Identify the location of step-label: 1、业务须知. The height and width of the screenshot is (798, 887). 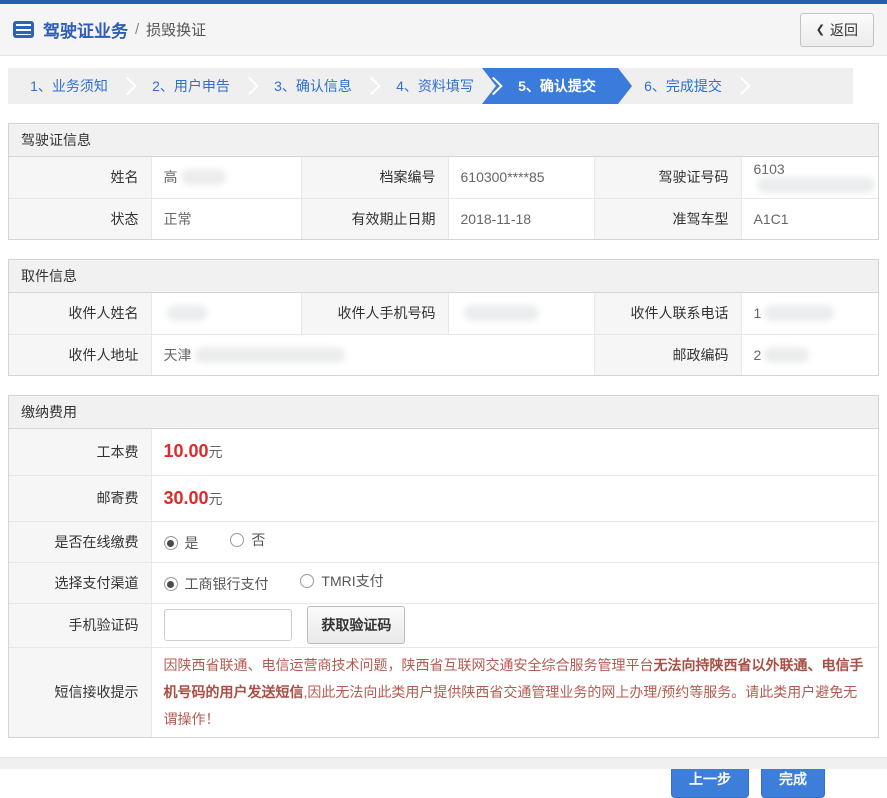
(69, 86).